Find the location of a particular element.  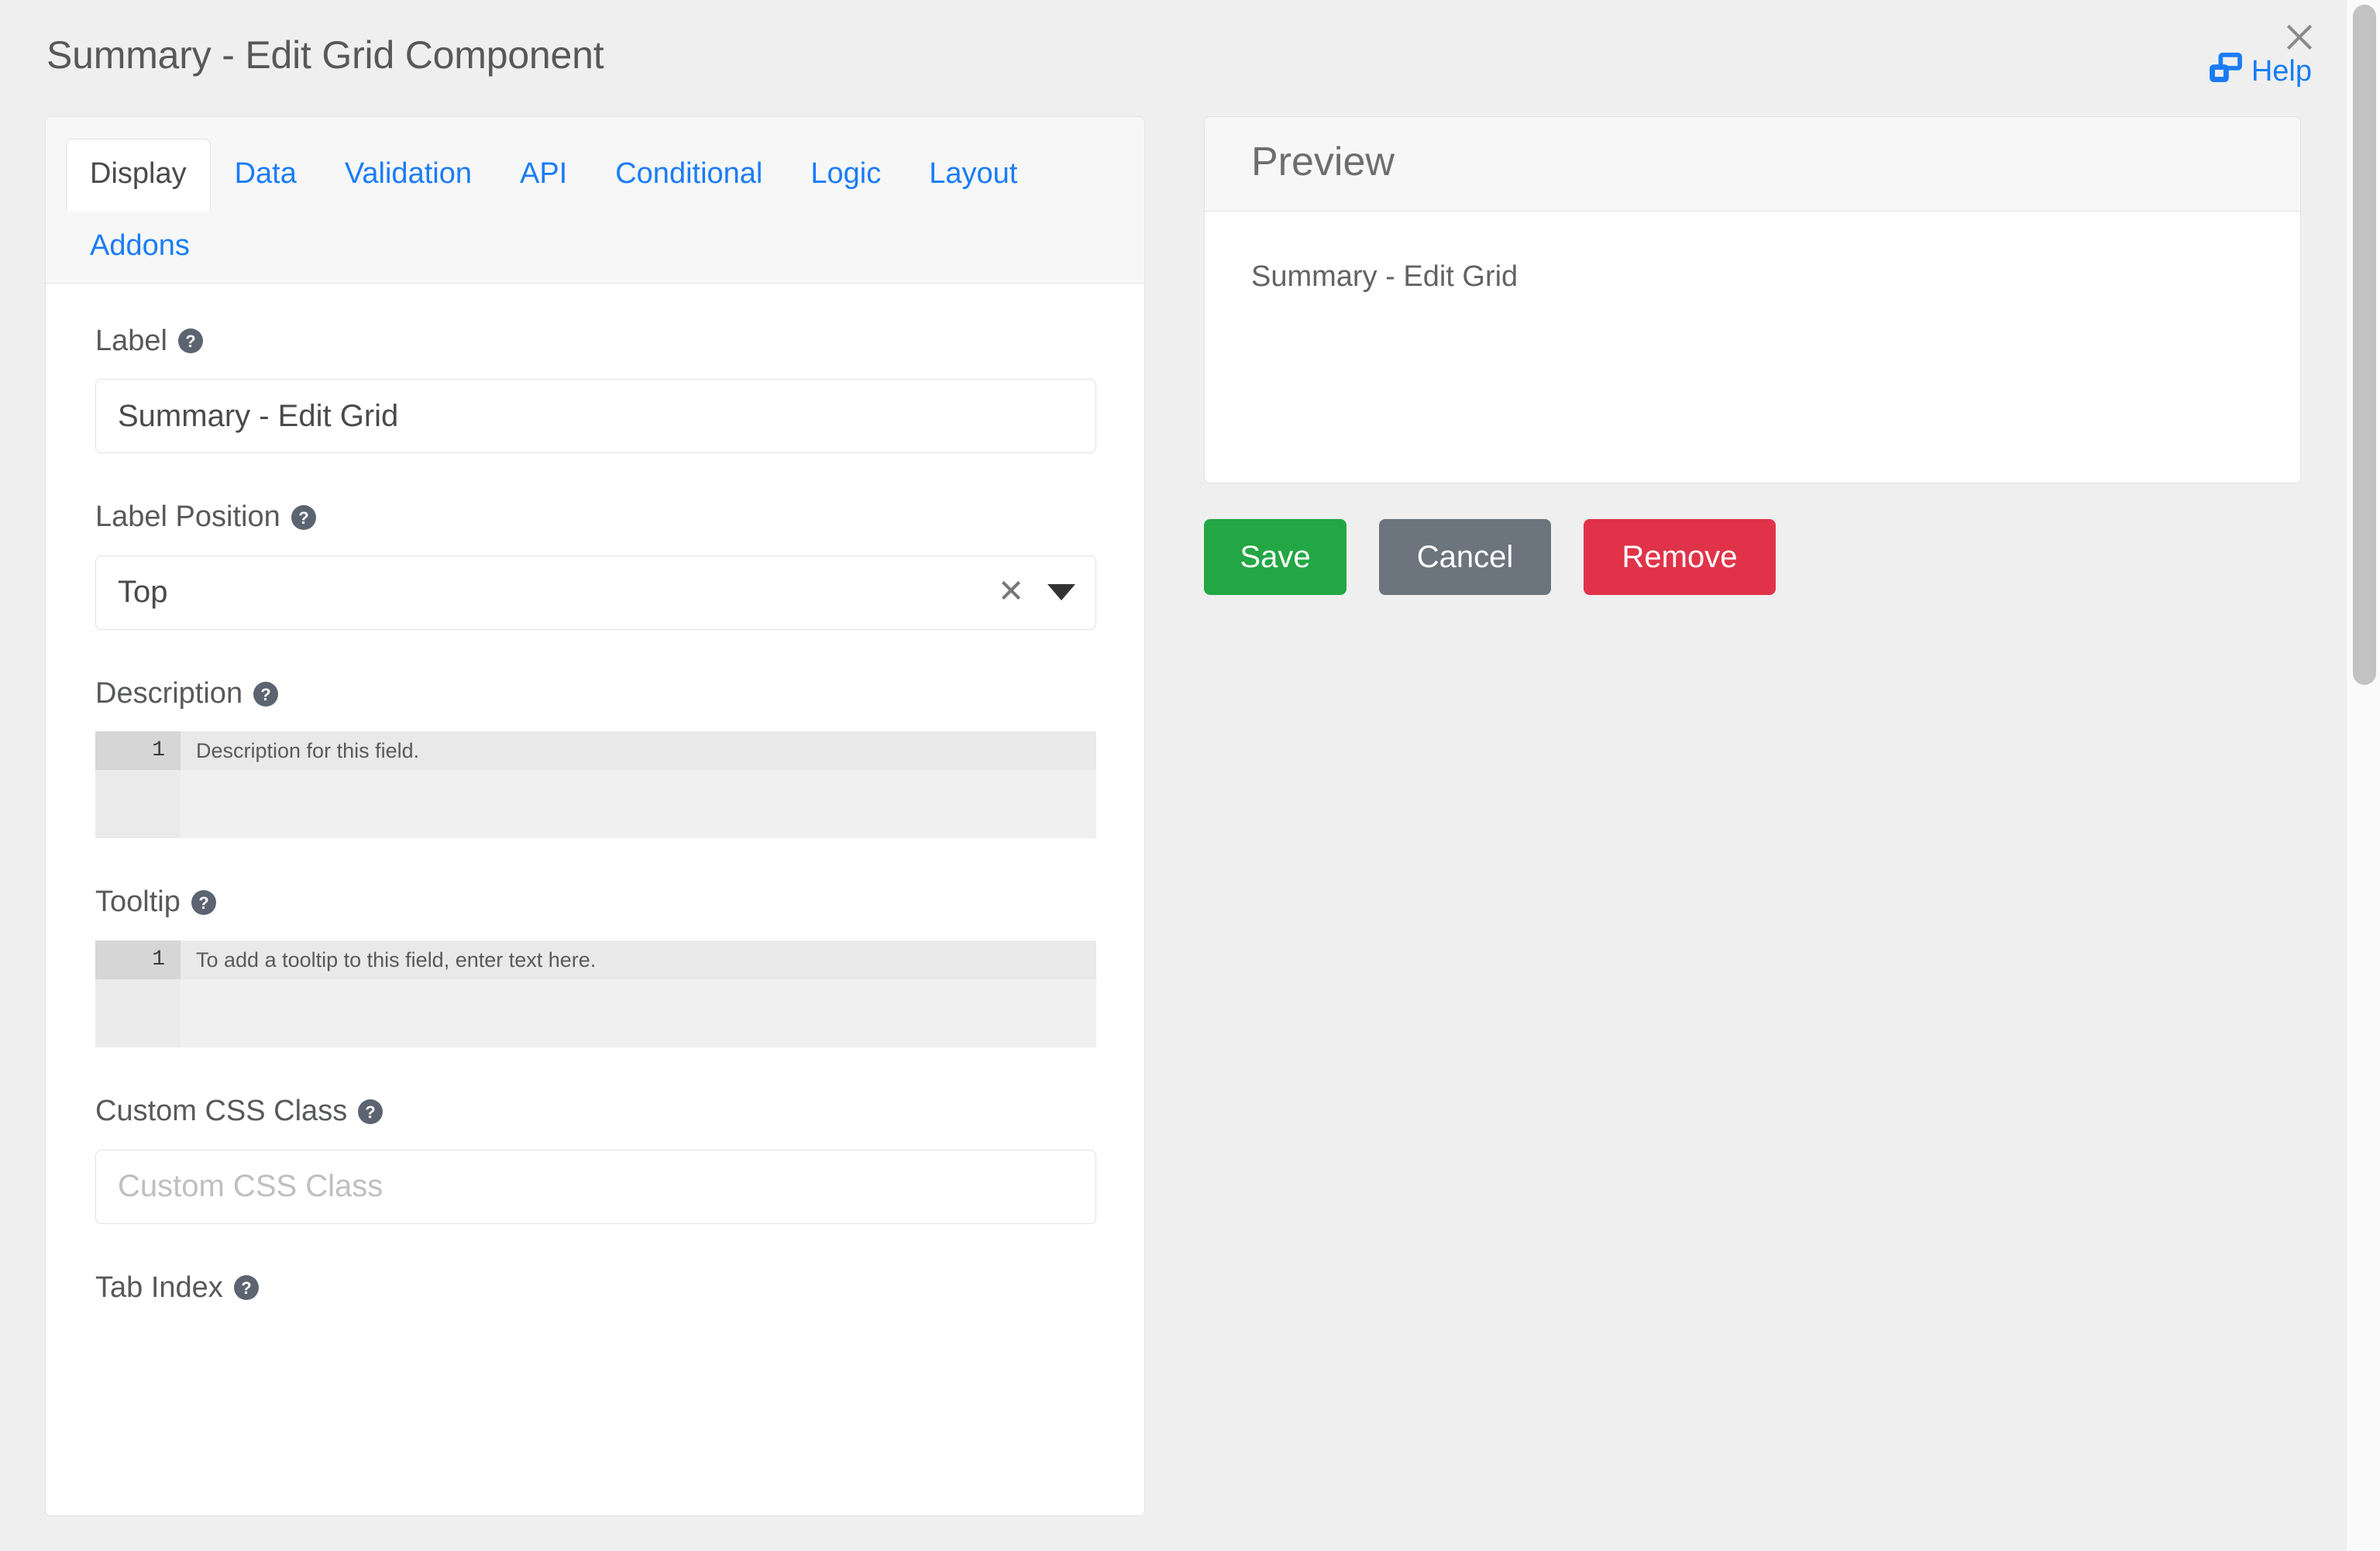

tab-display: Display is located at coordinates (139, 175).